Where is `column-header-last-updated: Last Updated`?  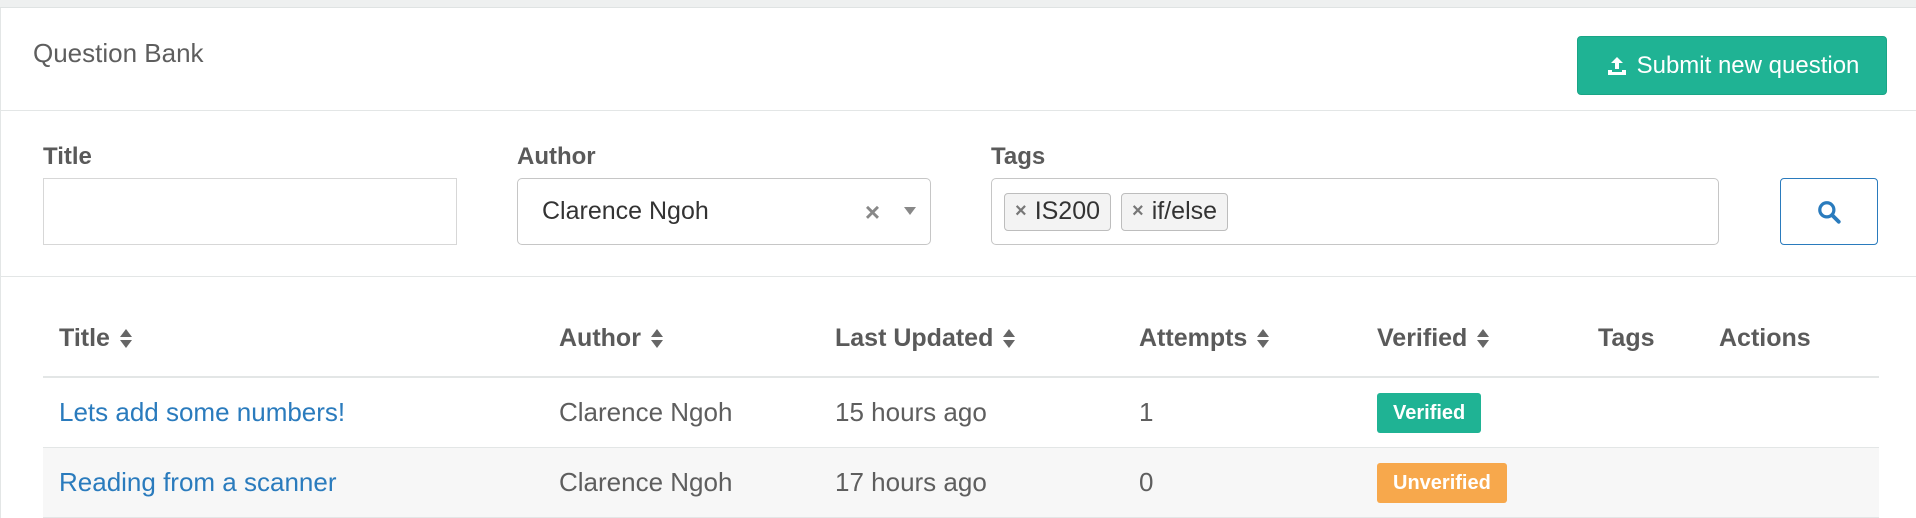
column-header-last-updated: Last Updated is located at coordinates (925, 338).